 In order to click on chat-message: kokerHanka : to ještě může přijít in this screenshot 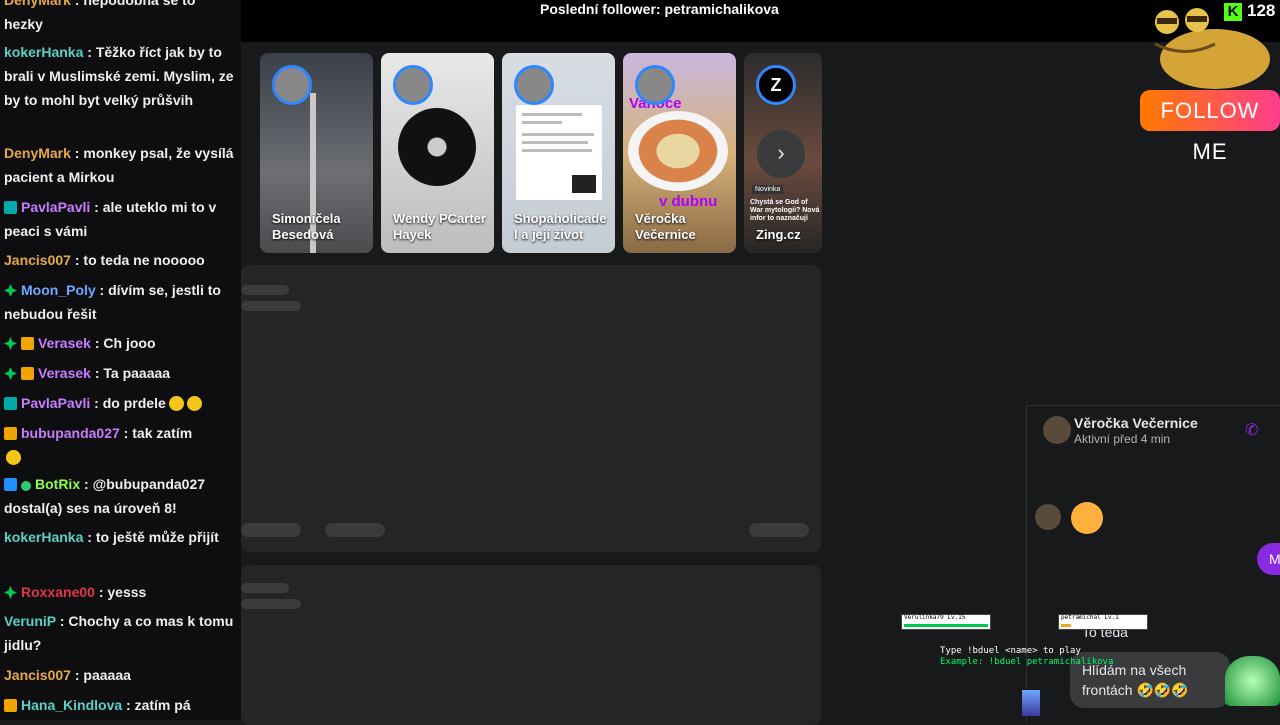, I will do `click(111, 537)`.